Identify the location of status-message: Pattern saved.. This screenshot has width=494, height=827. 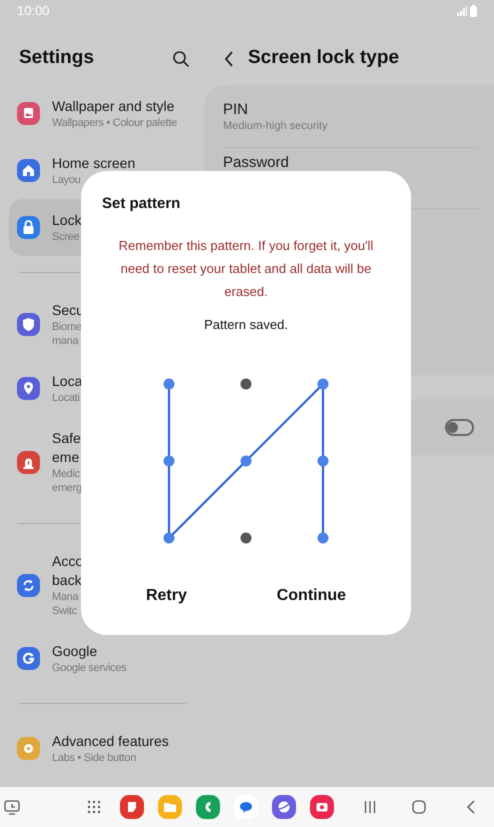
(246, 325).